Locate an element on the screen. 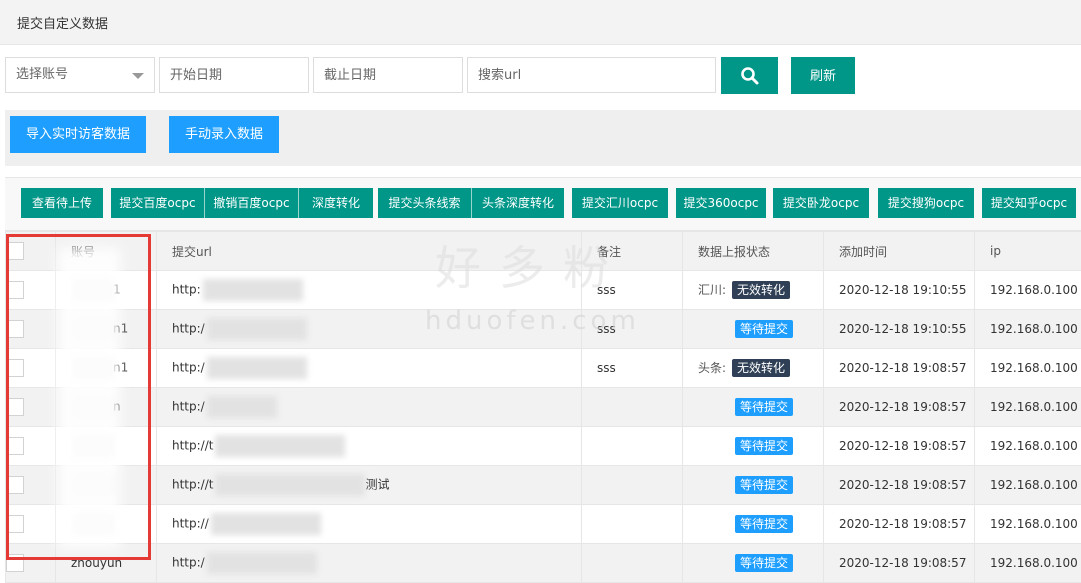  manual-entry-button: 手动录入数据 is located at coordinates (224, 134).